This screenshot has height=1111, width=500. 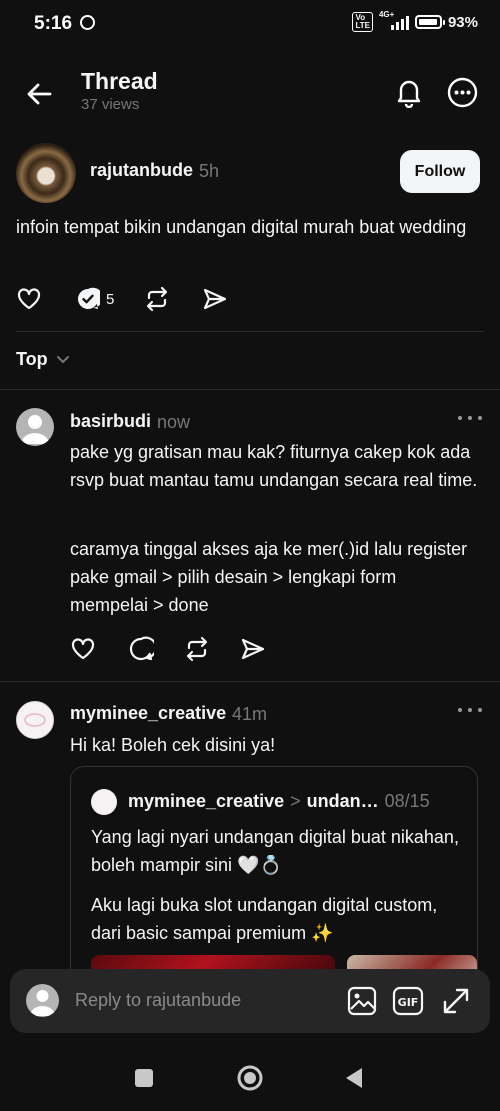 I want to click on chevron-right-icon: >, so click(x=295, y=801).